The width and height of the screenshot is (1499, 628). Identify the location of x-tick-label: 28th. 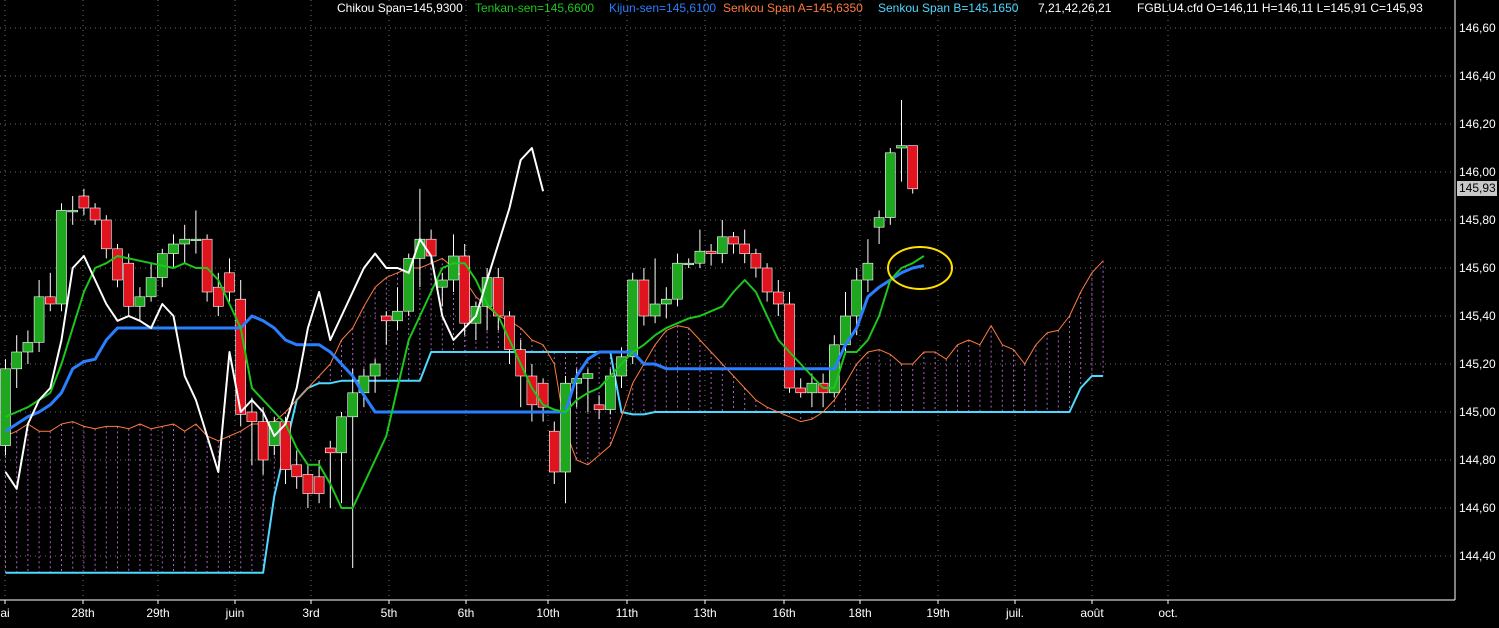
(83, 613).